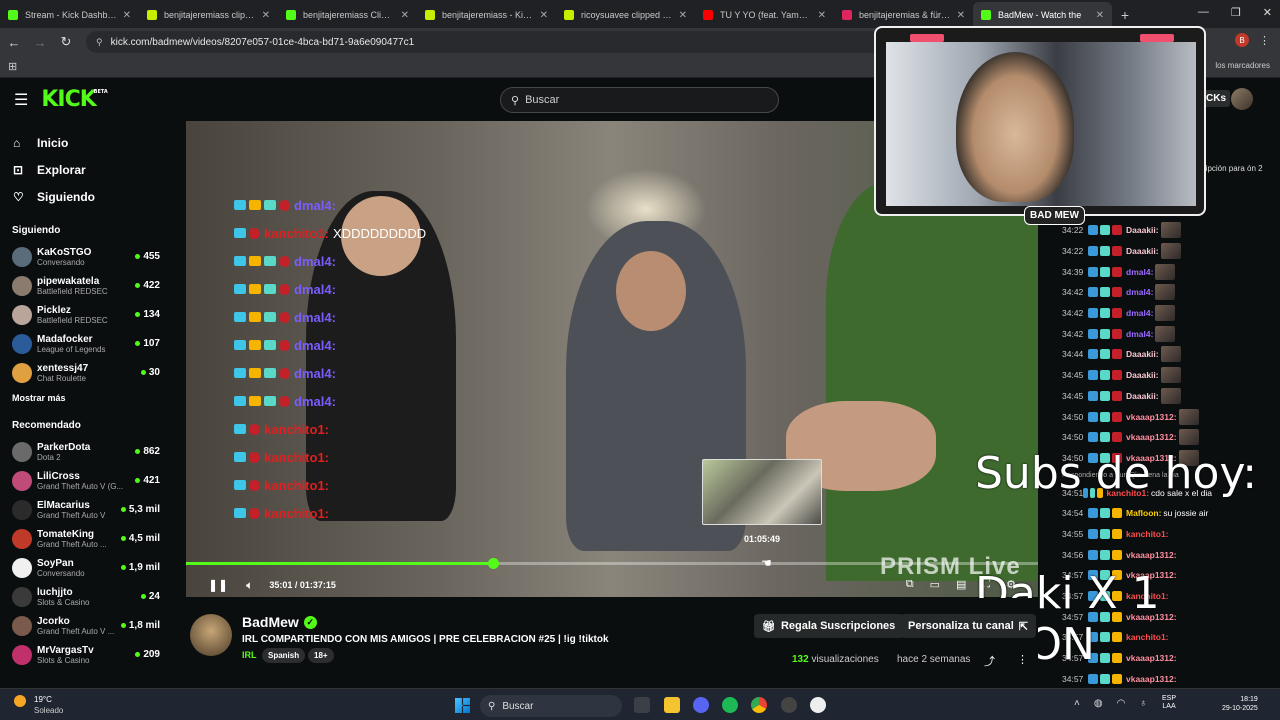 The width and height of the screenshot is (1280, 720). I want to click on customize-channel-button: Personaliza tu canal ⇱, so click(968, 626).